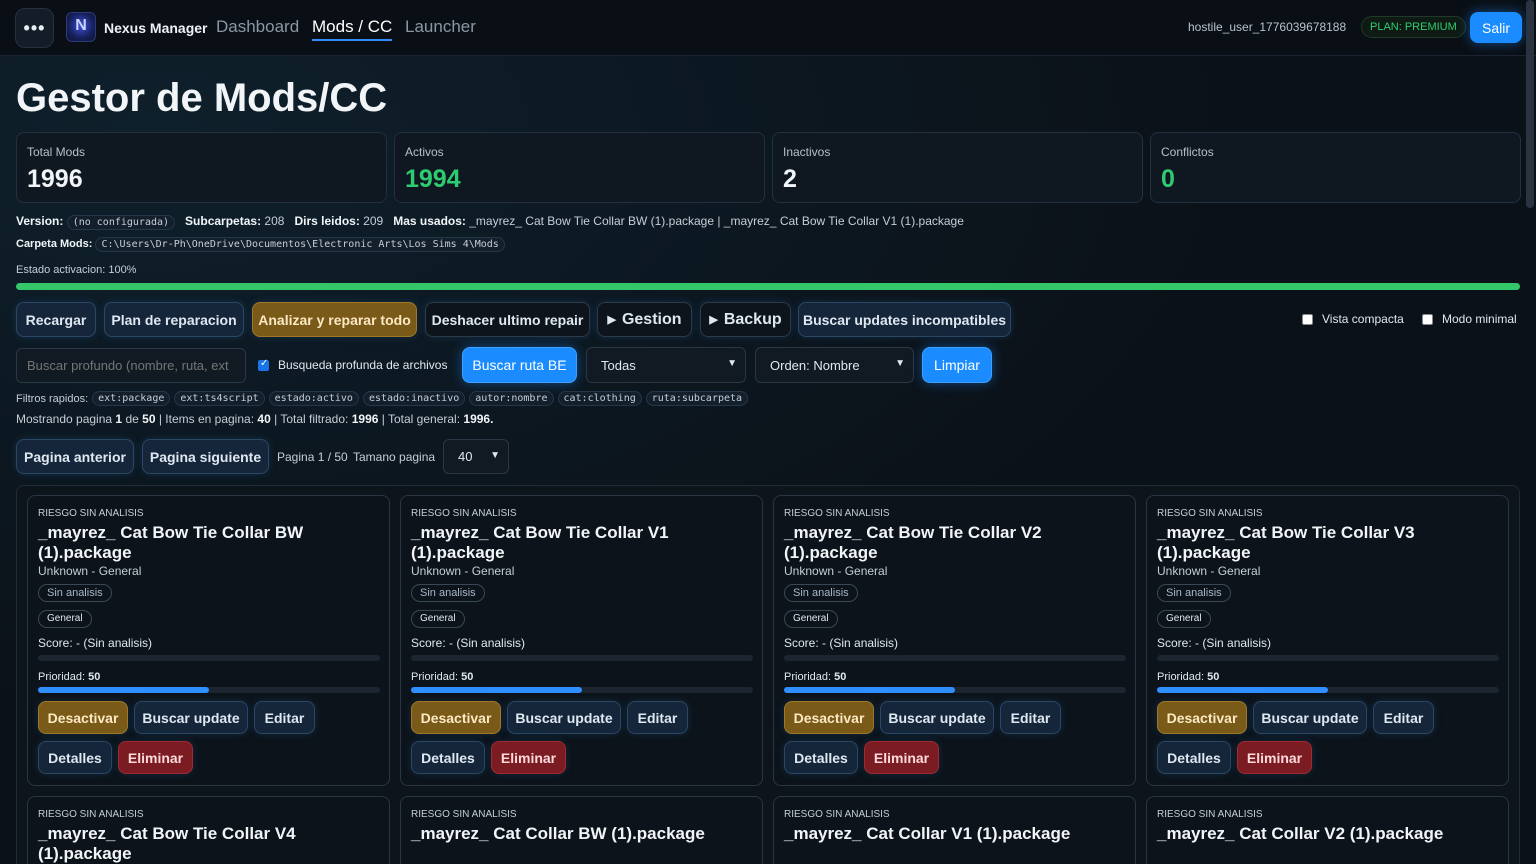  I want to click on clear-button: Limpiar, so click(957, 365).